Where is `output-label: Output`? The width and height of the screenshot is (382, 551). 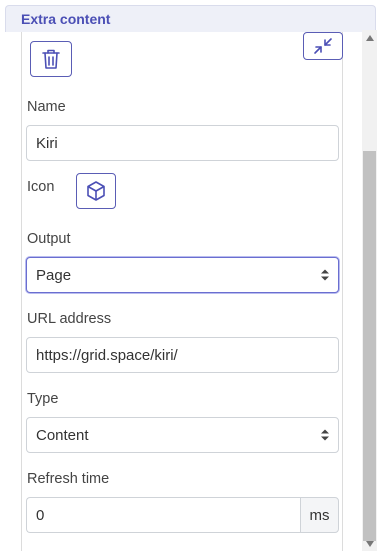 output-label: Output is located at coordinates (49, 239).